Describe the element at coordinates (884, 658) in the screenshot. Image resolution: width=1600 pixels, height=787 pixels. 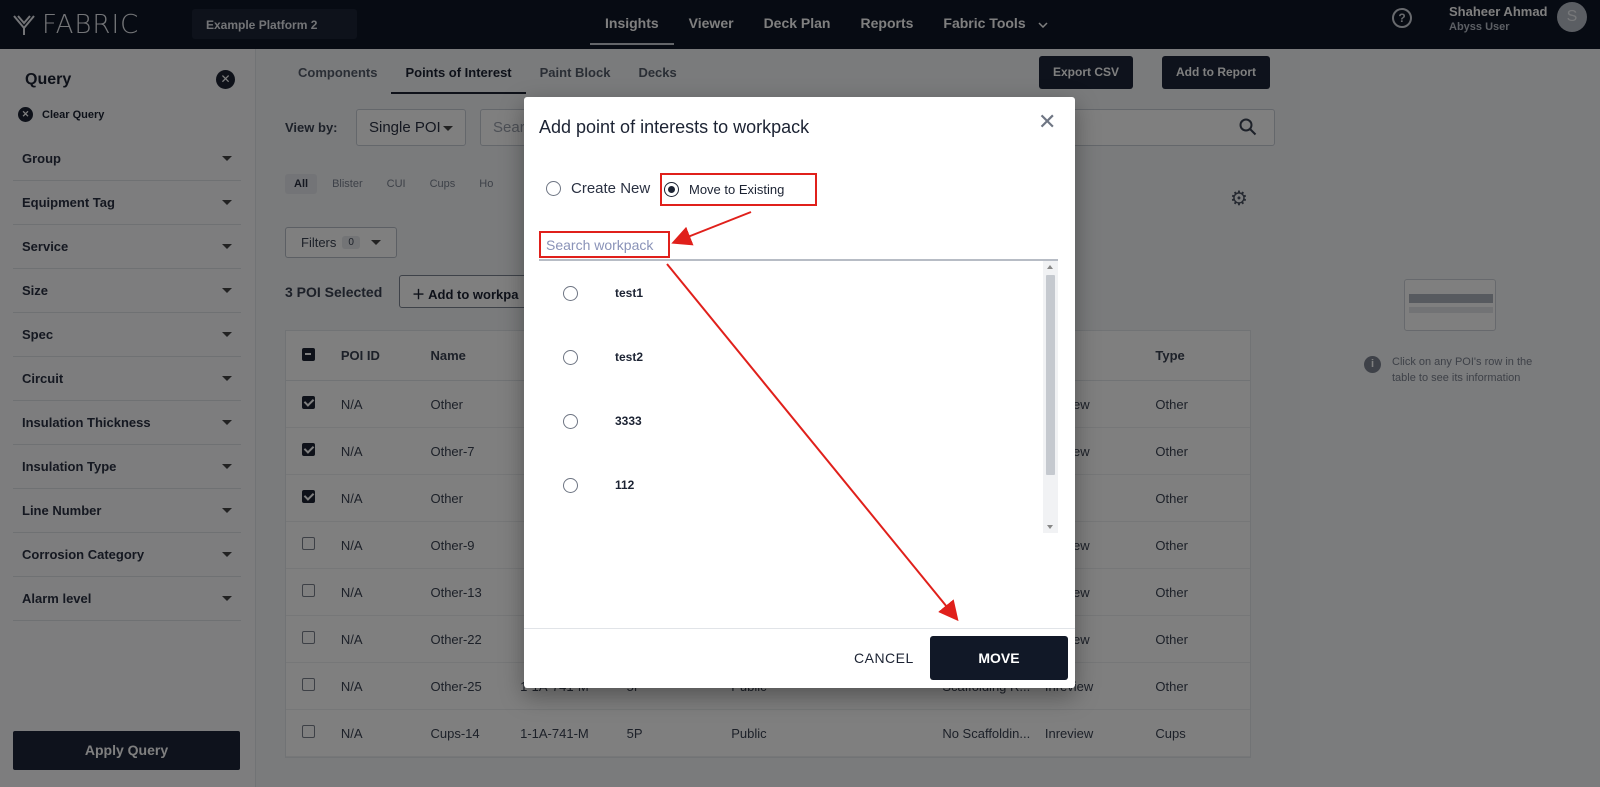
I see `cancel-button: CANCEL` at that location.